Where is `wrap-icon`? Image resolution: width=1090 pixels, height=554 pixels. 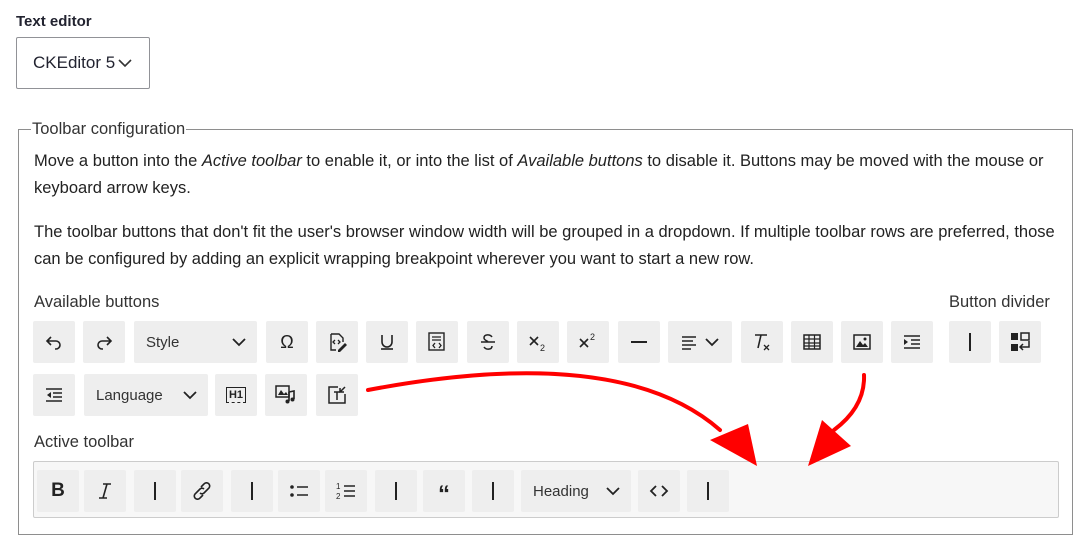
wrap-icon is located at coordinates (1020, 341).